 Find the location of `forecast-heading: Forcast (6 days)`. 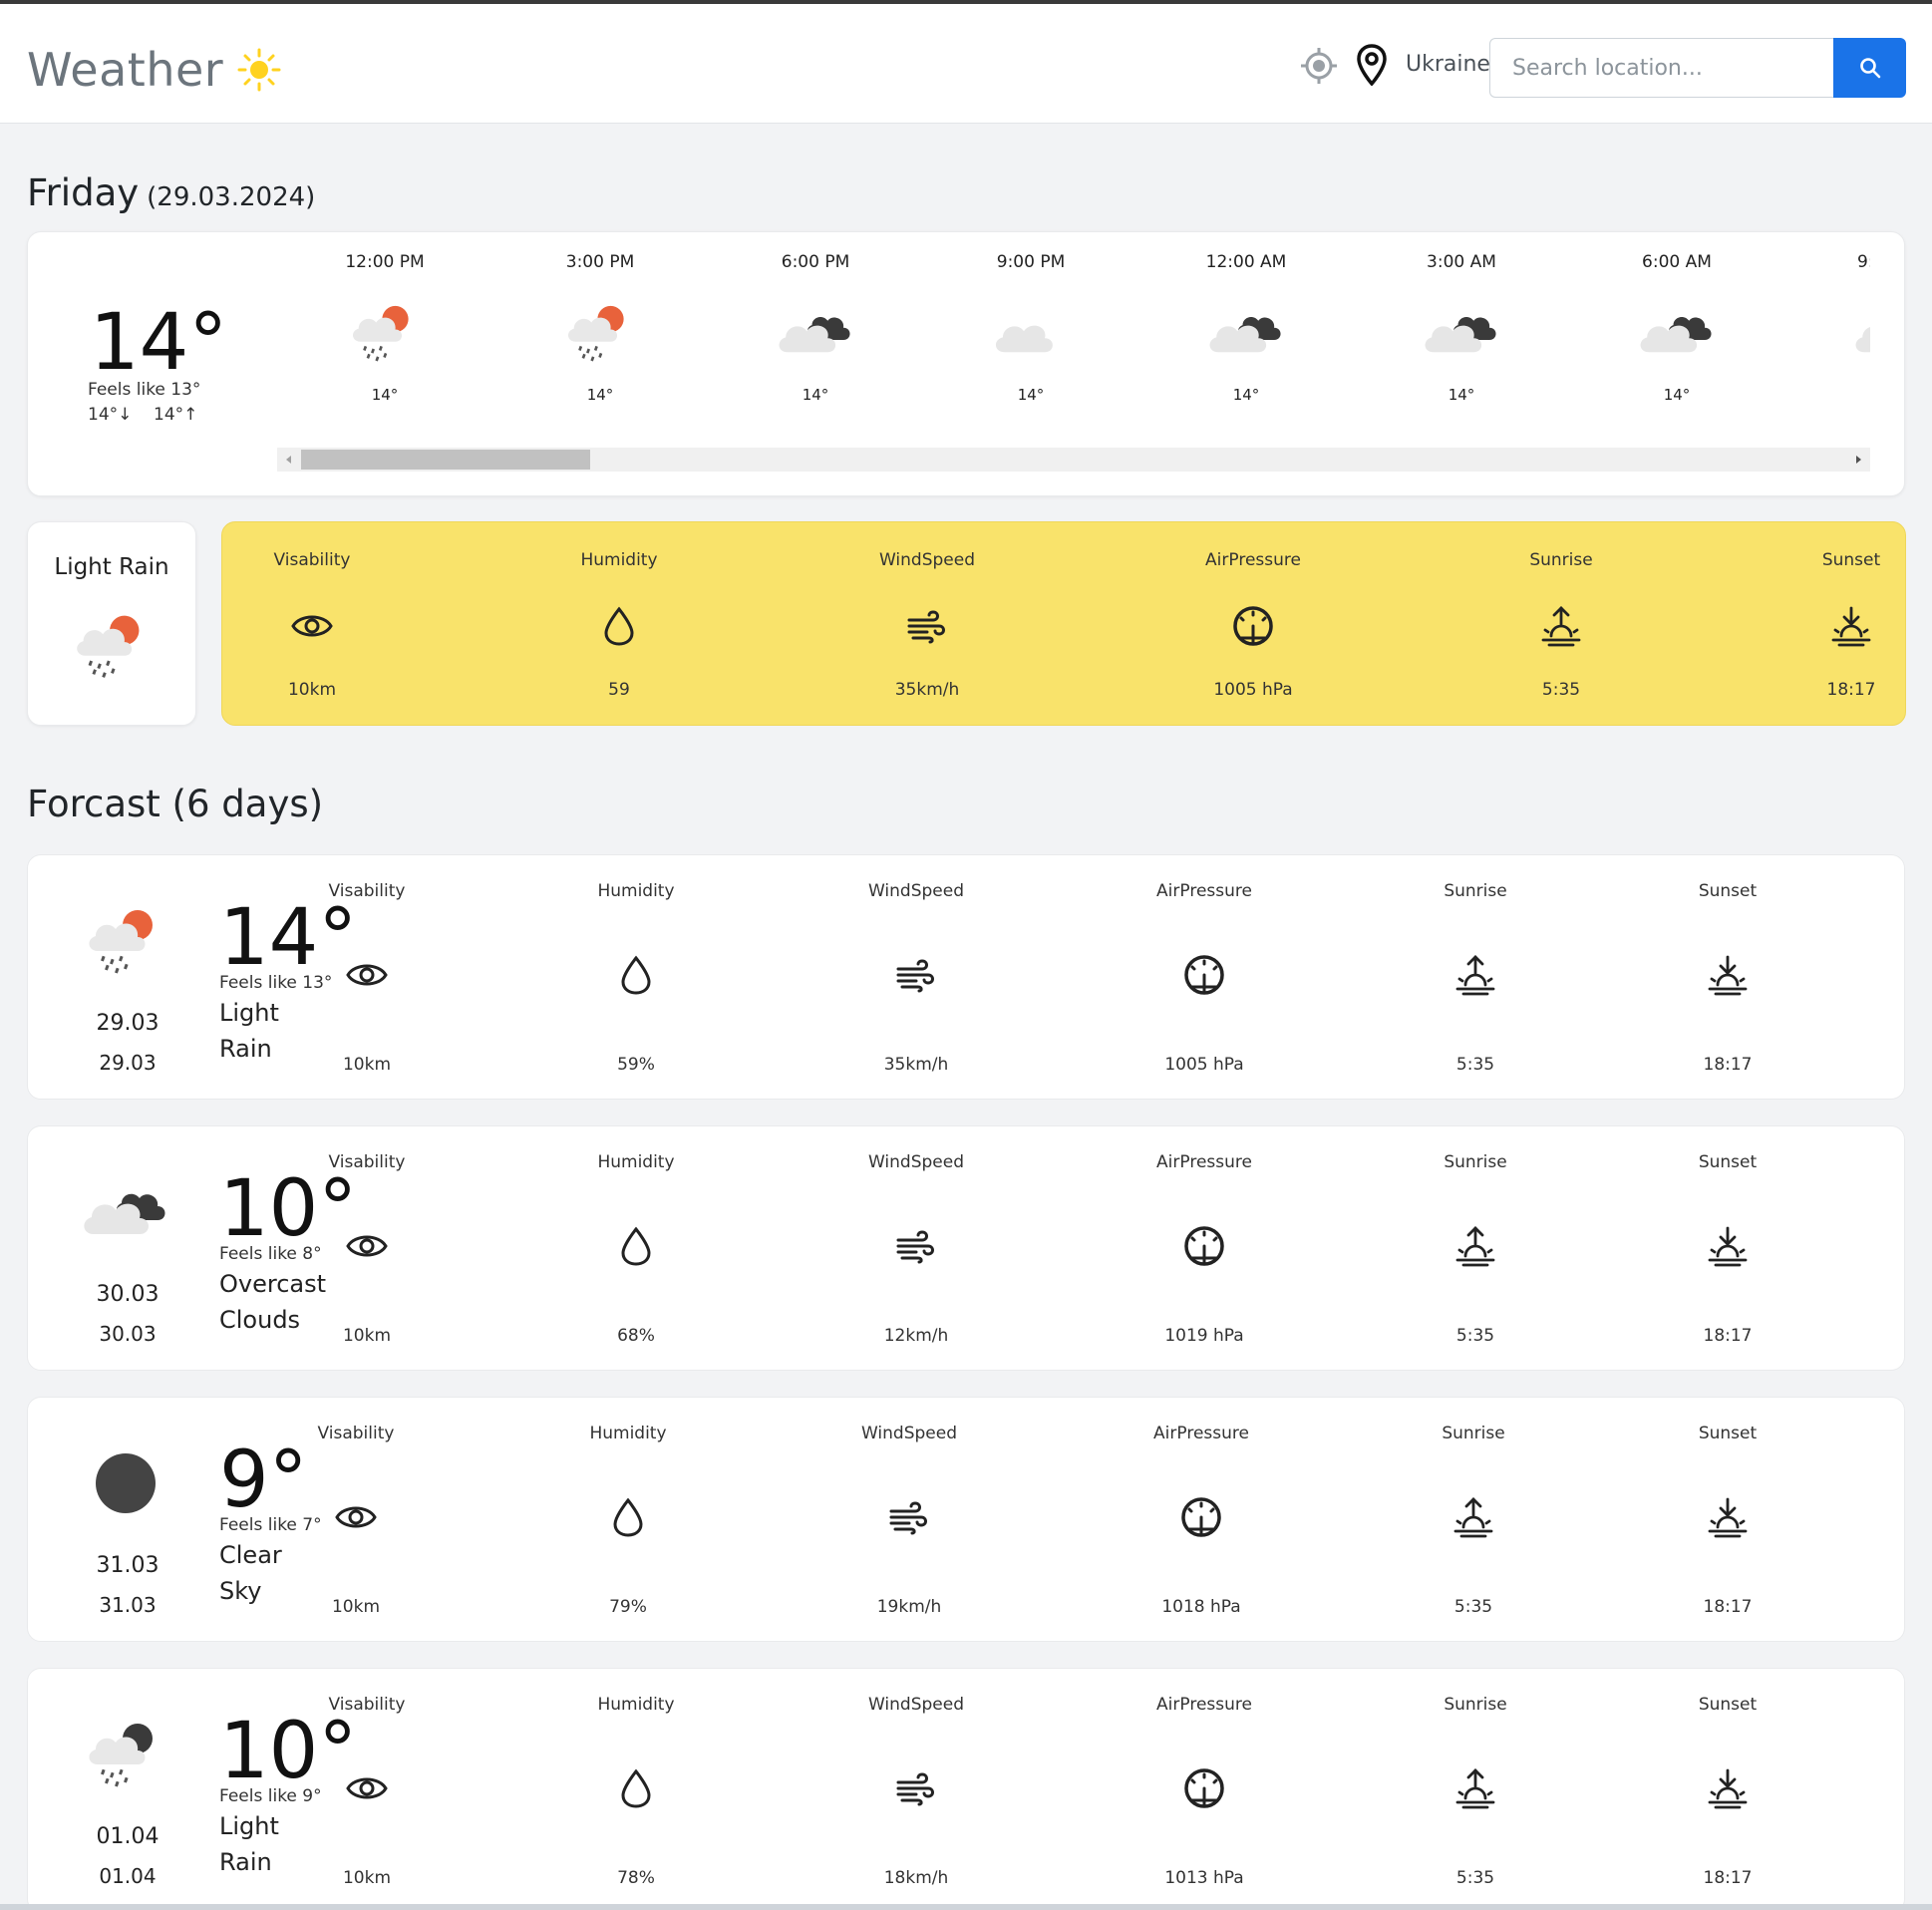

forecast-heading: Forcast (6 days) is located at coordinates (175, 804).